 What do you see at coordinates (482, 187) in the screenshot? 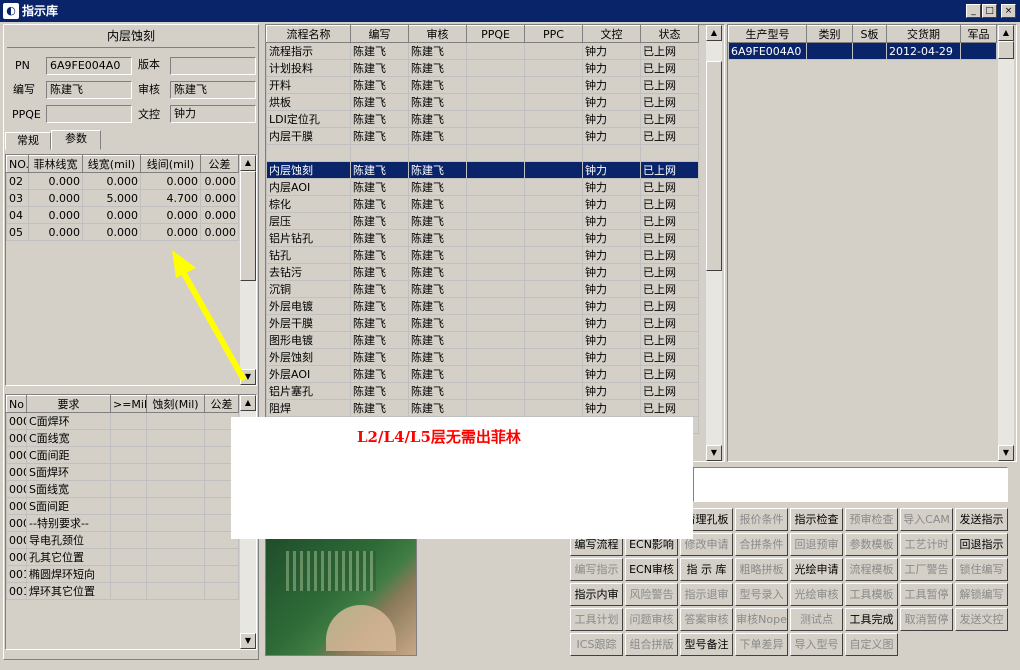
I see `process-row: 内层AOI 陈建飞 陈建飞 钟力 已上网` at bounding box center [482, 187].